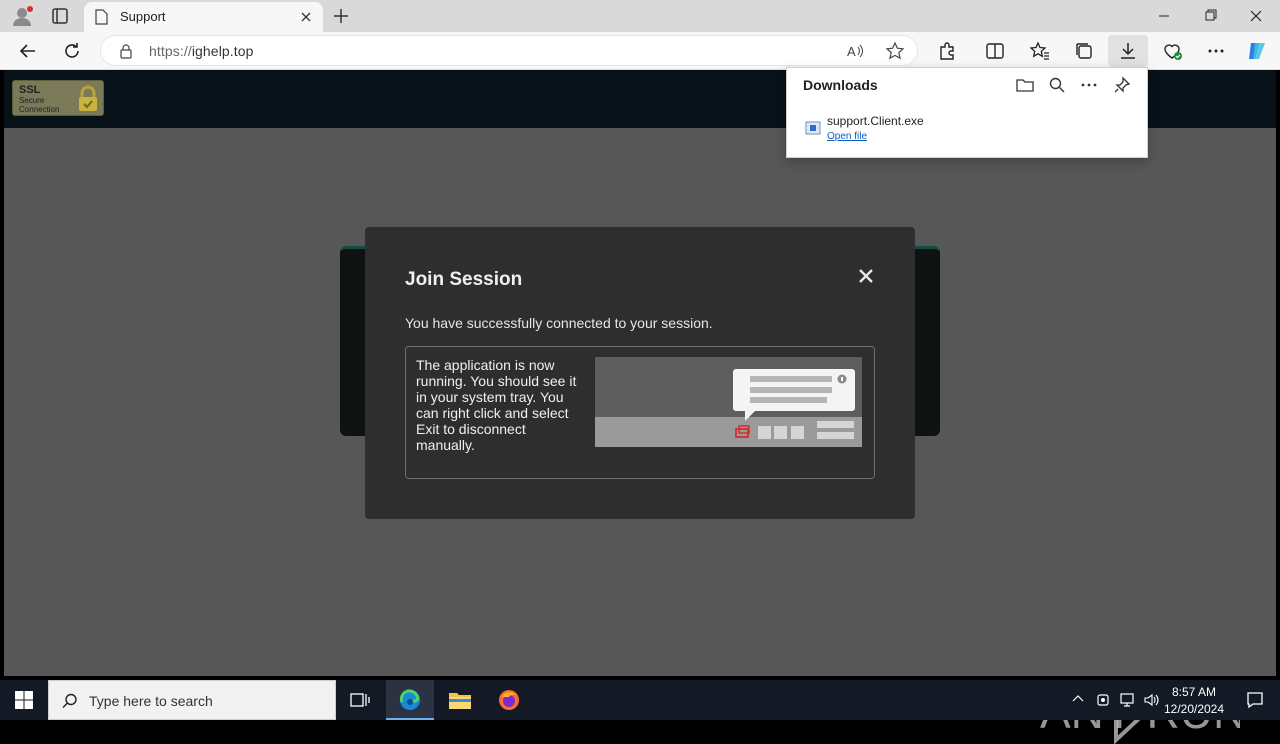 The height and width of the screenshot is (744, 1280). I want to click on address-bar: https://ighelp.top A, so click(509, 50).